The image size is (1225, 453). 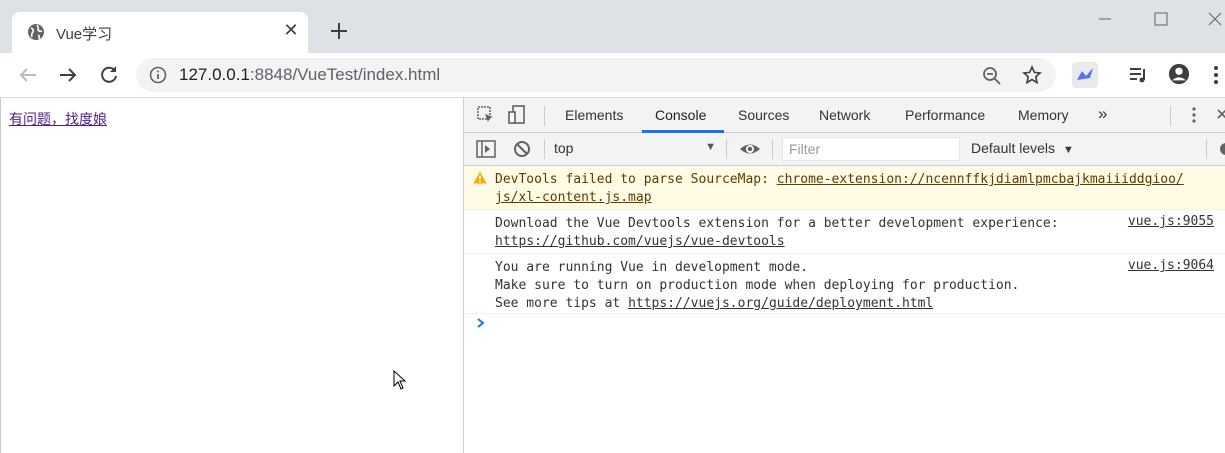 I want to click on console-toolbar: top ▼ Filter Default levels ▼, so click(x=844, y=149).